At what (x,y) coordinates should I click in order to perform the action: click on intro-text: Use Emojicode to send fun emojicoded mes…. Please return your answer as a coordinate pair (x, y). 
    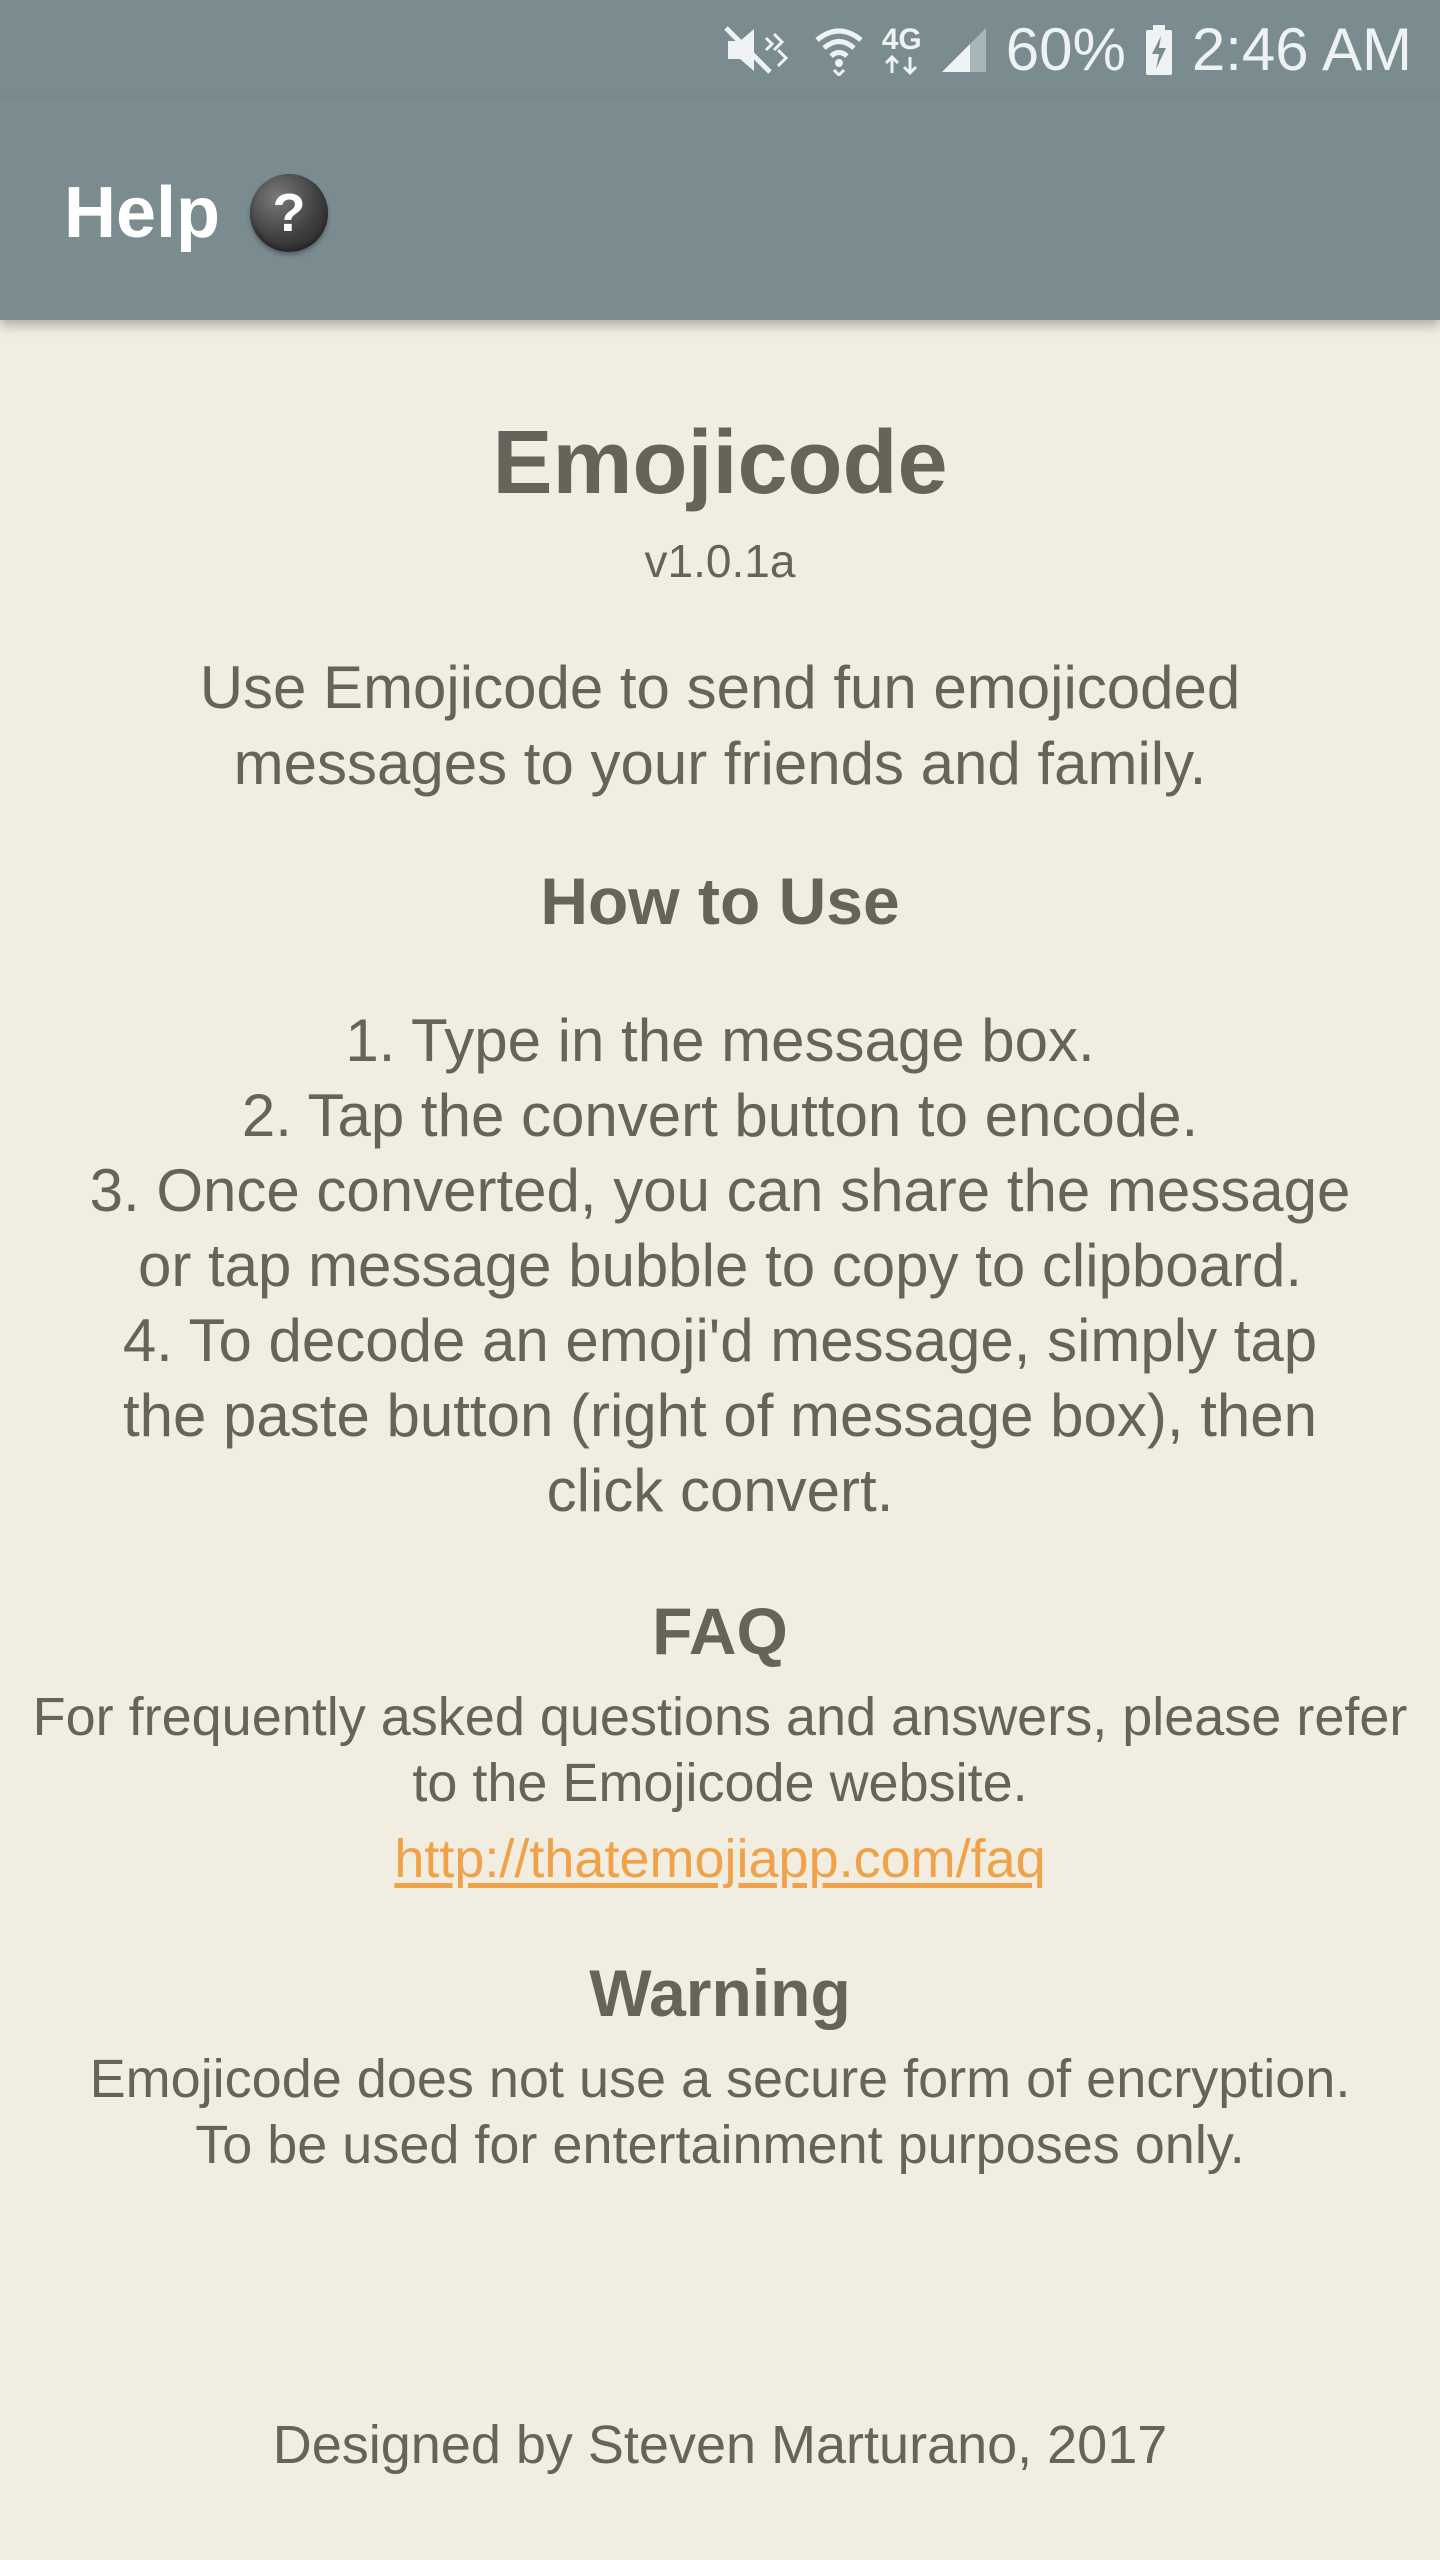
    Looking at the image, I should click on (720, 726).